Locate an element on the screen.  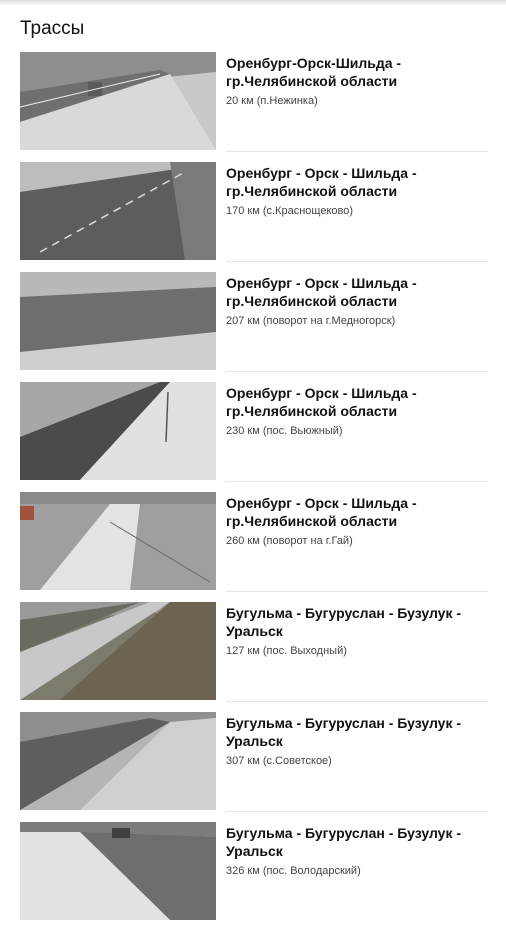
camera-location: 127 км (пос. Выходный) is located at coordinates (286, 651).